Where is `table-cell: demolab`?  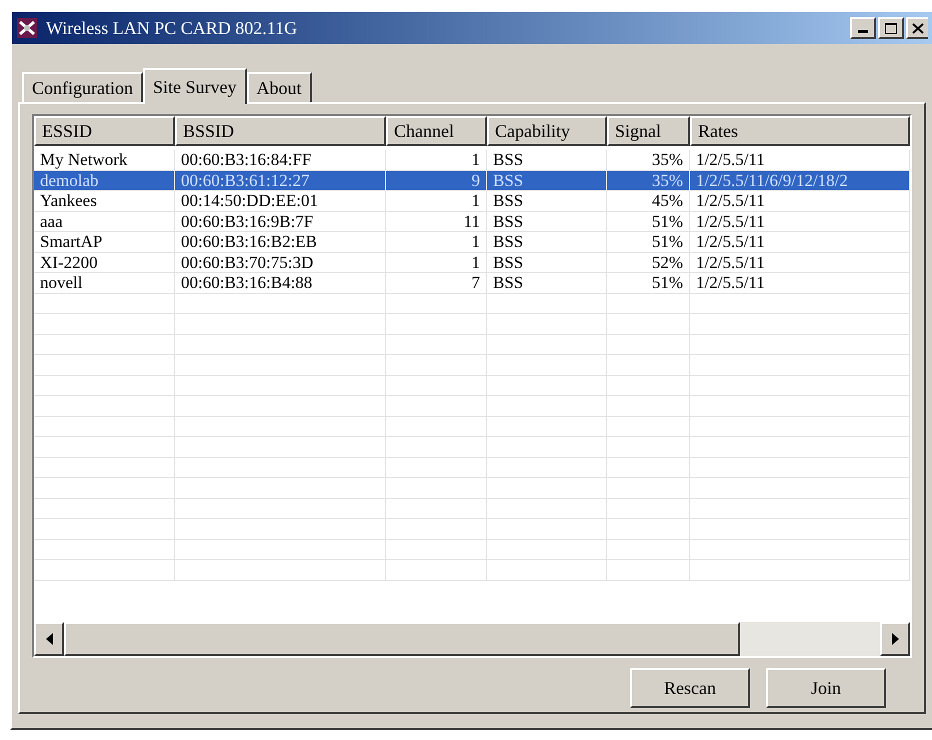
table-cell: demolab is located at coordinates (104, 180).